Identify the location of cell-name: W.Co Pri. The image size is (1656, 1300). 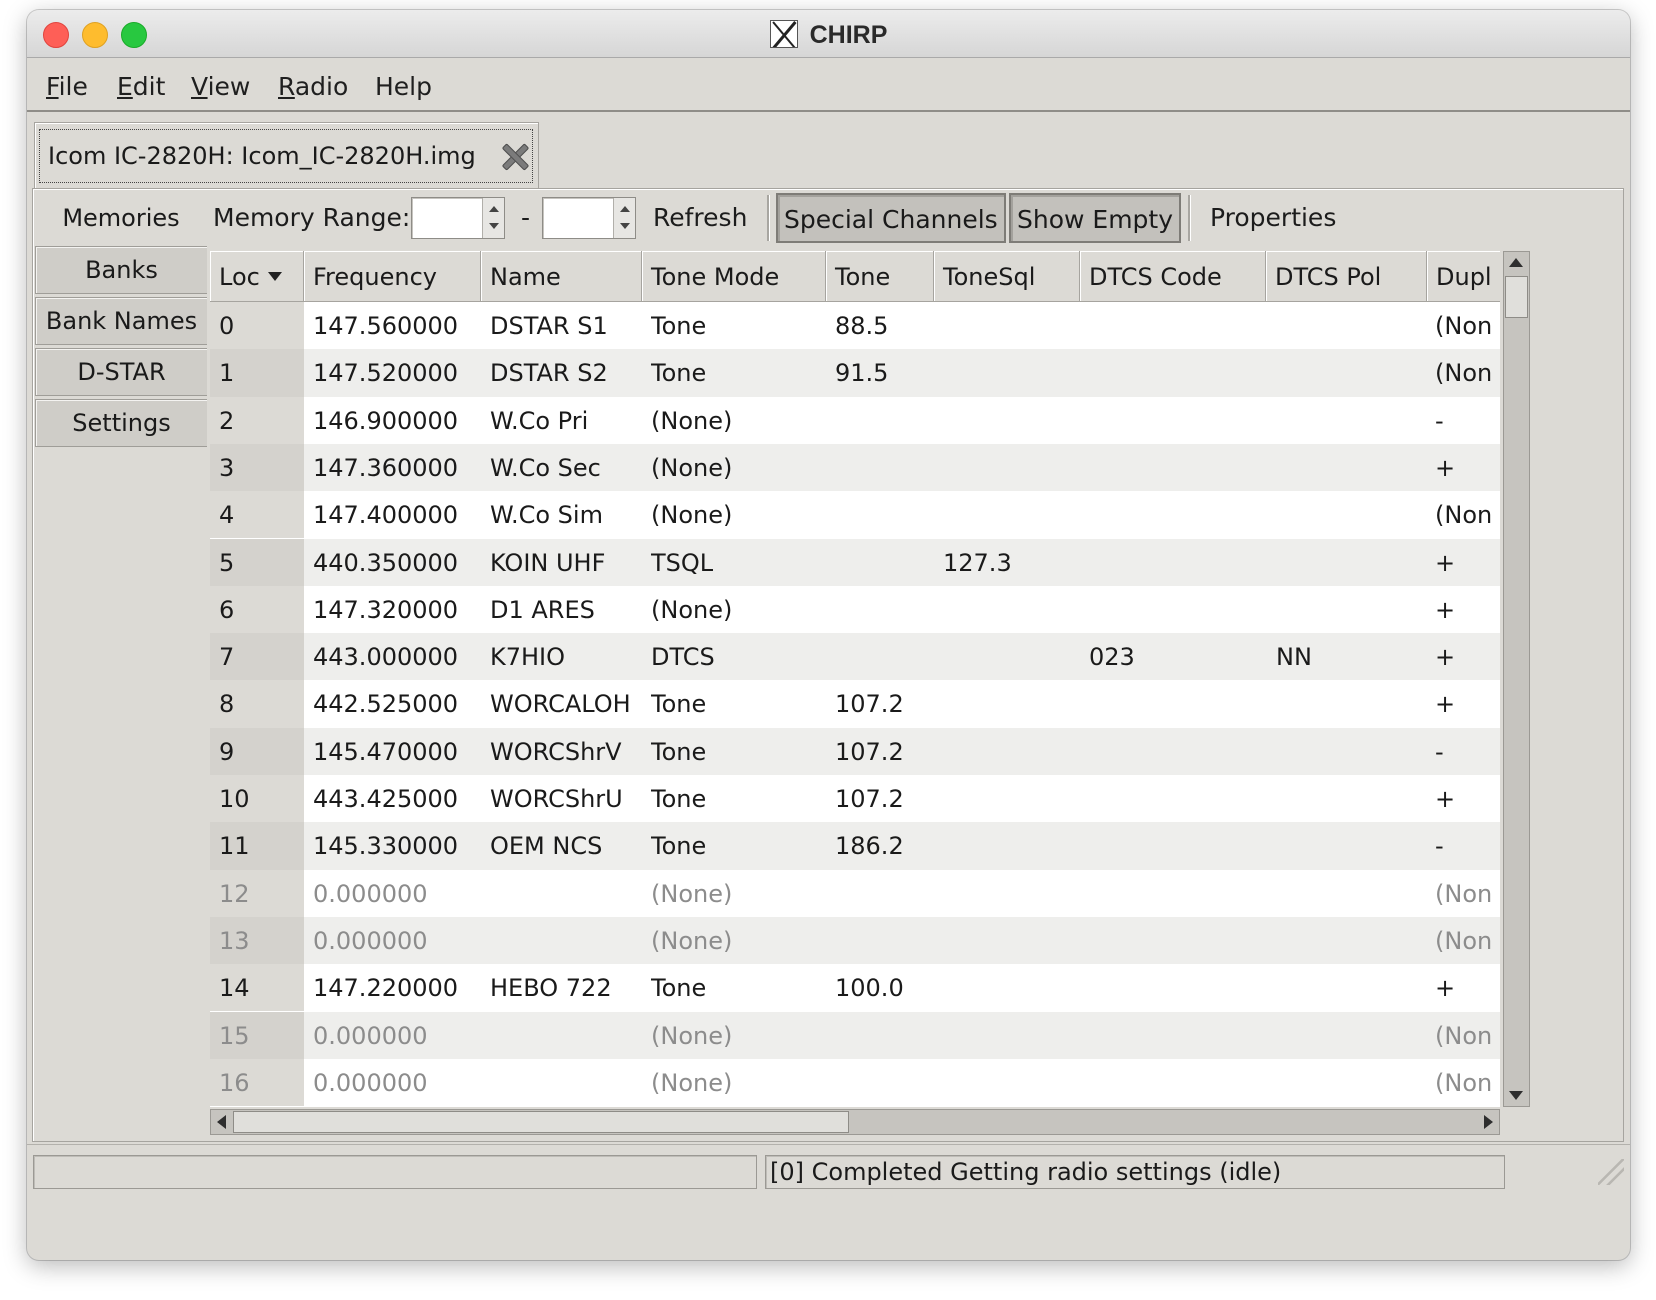
(539, 421).